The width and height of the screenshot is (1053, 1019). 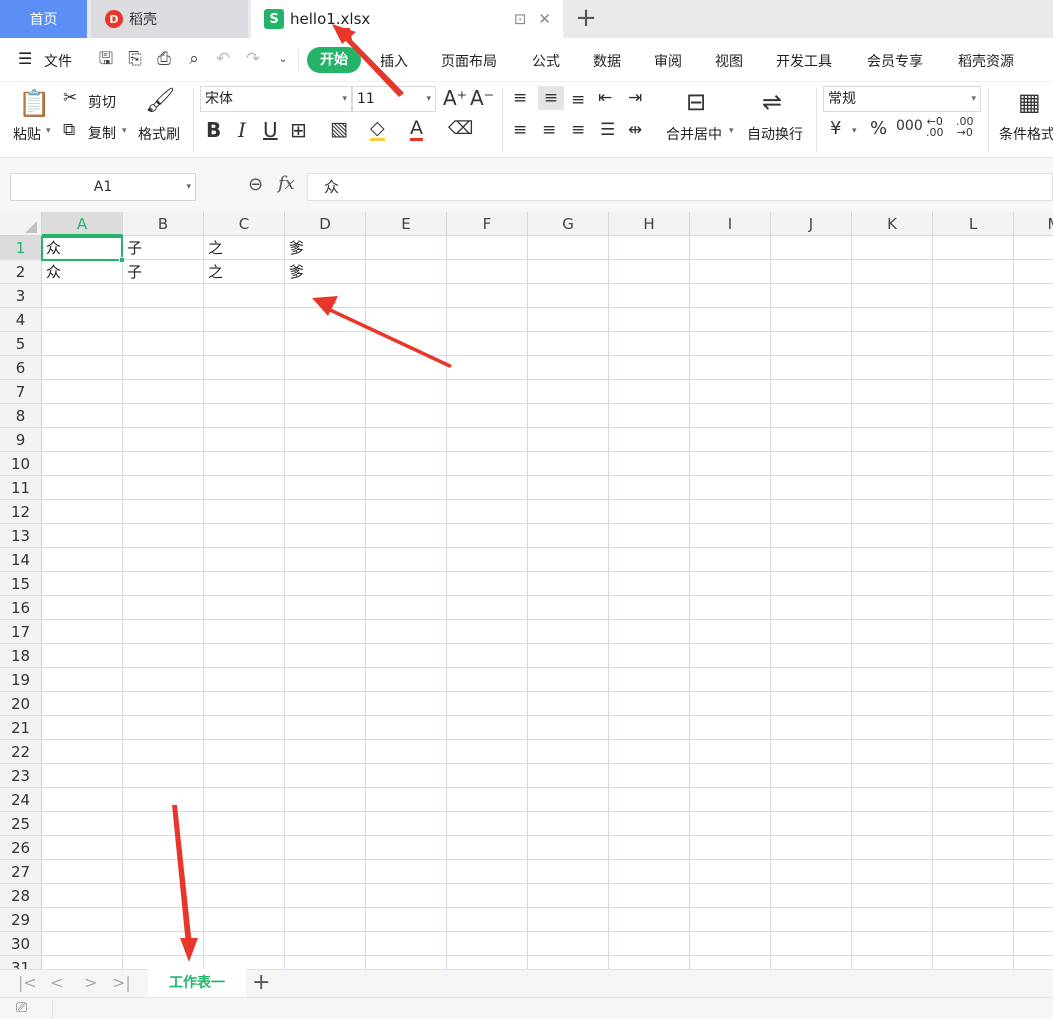 I want to click on cell-a2: 众, so click(x=82, y=272).